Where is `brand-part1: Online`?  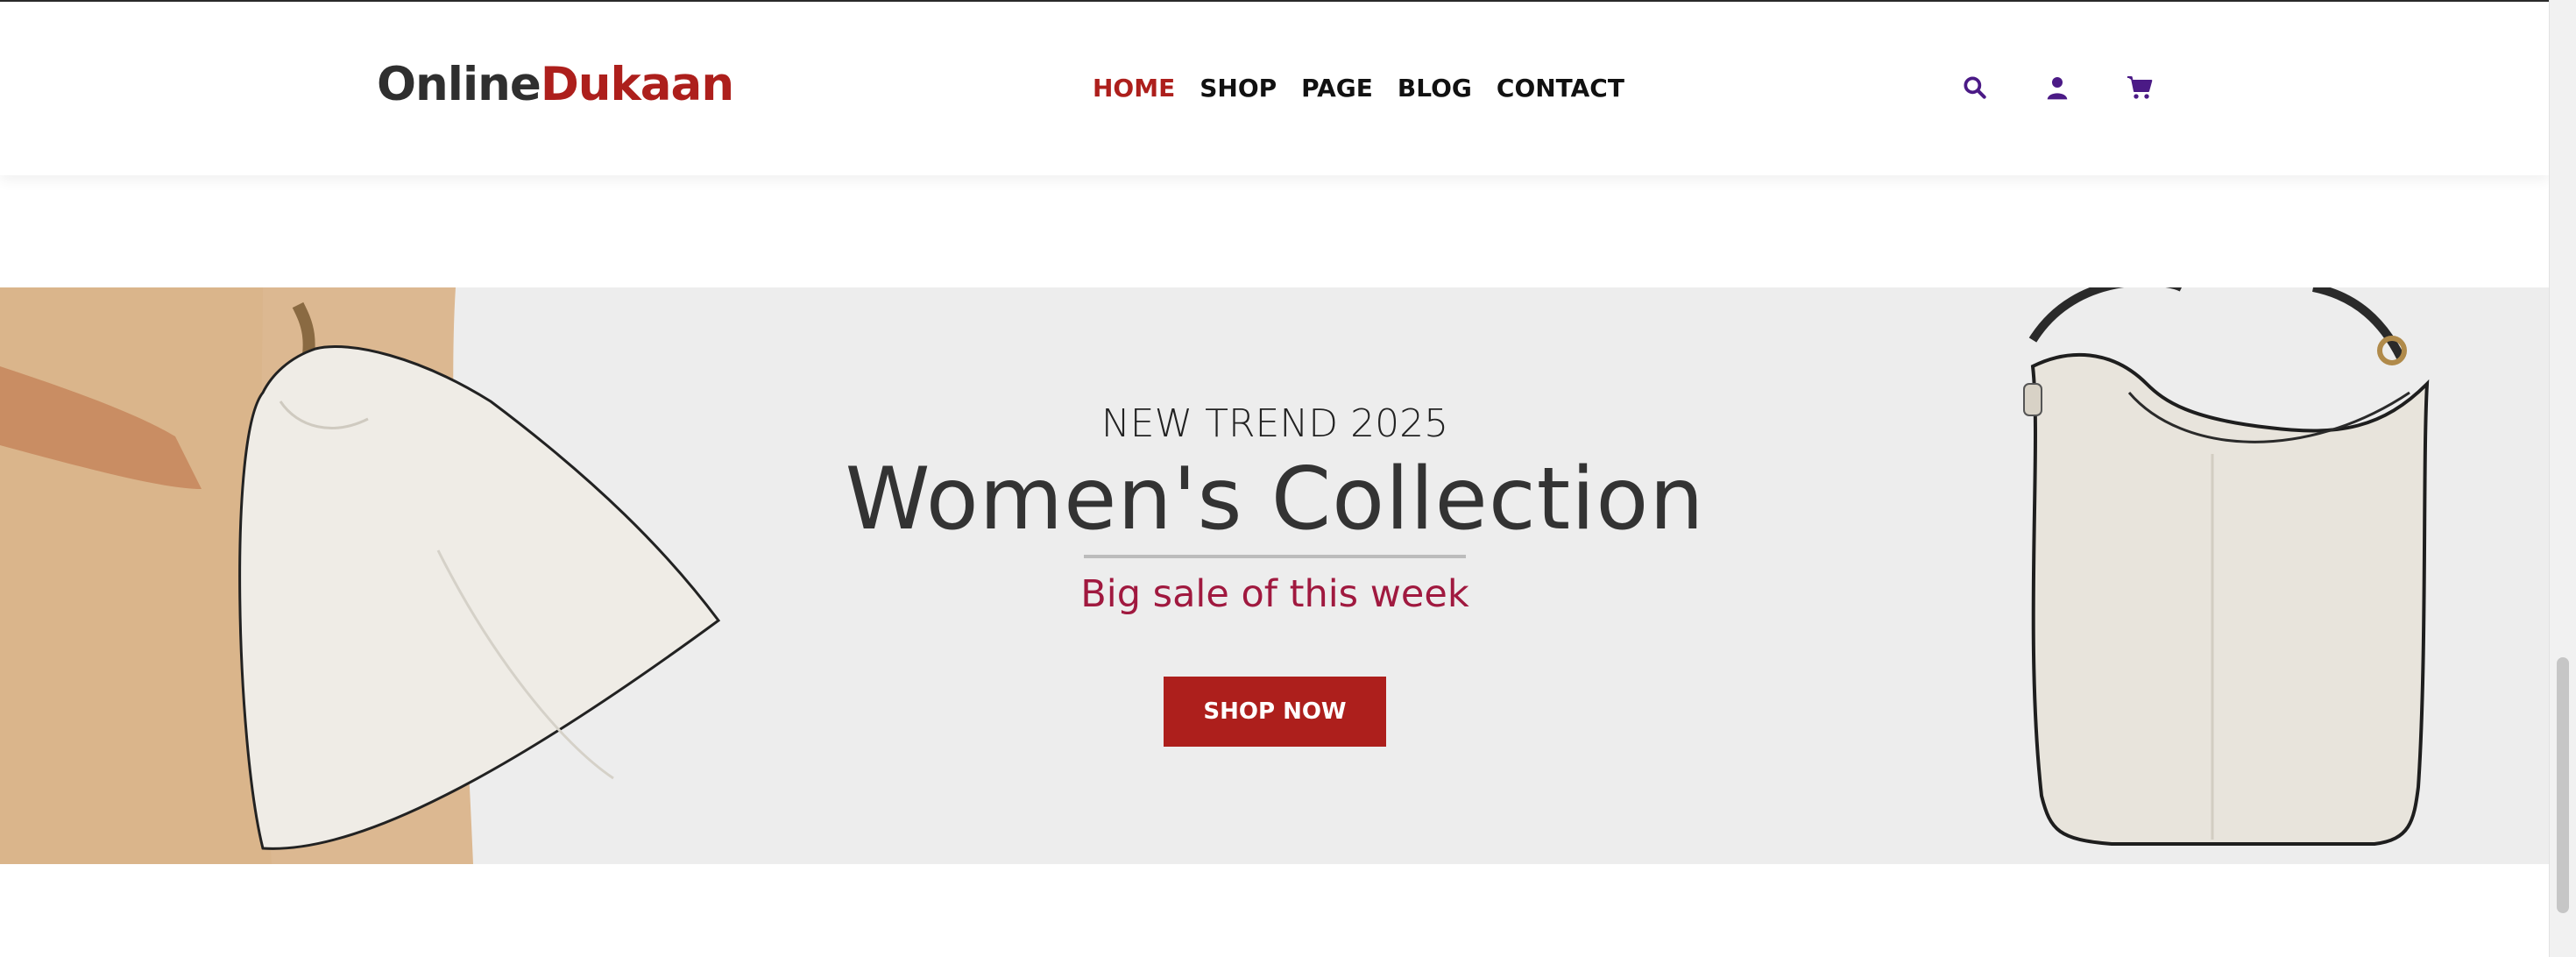 brand-part1: Online is located at coordinates (459, 84).